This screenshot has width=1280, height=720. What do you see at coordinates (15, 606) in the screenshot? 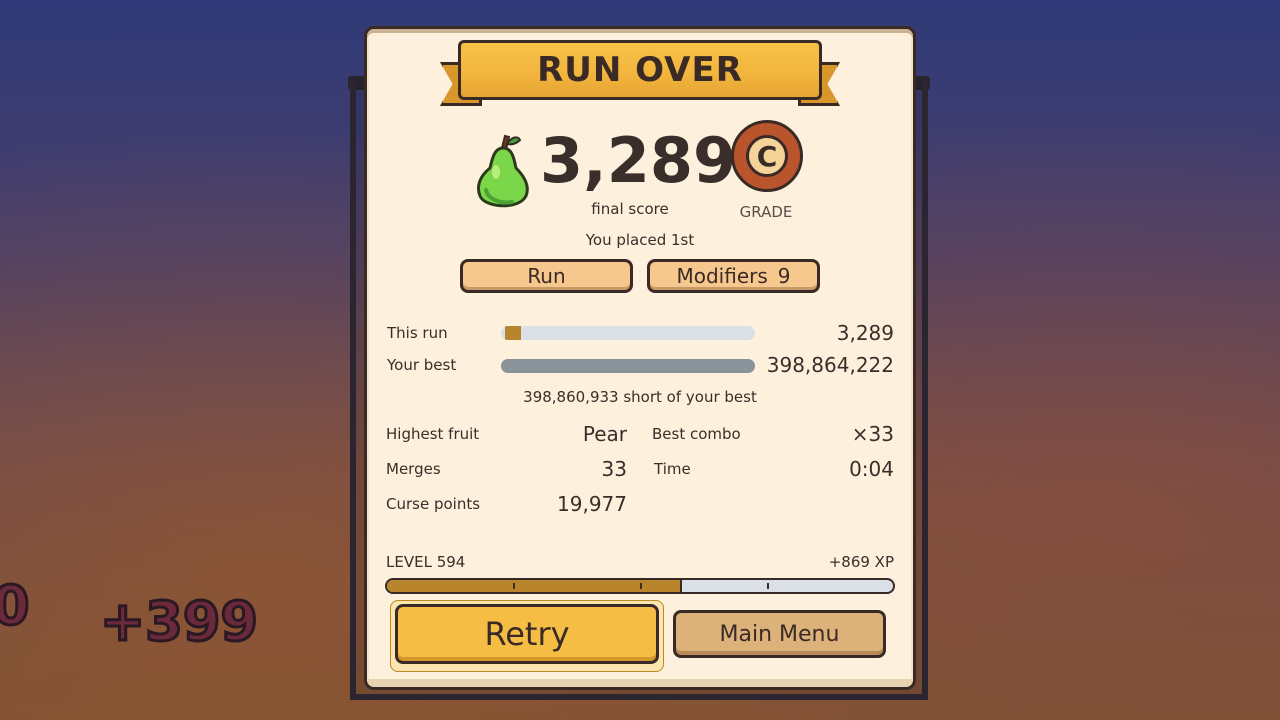
I see `floating-score-left: 0` at bounding box center [15, 606].